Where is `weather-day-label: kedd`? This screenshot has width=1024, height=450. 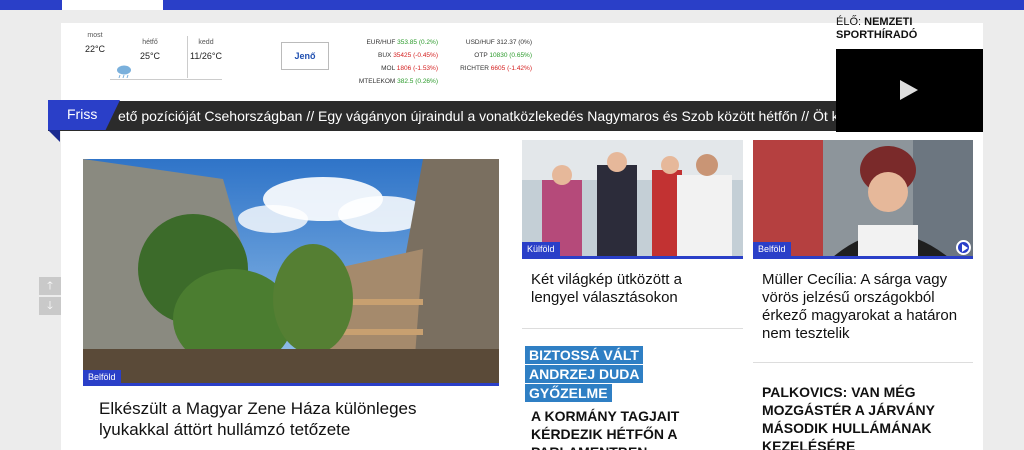 weather-day-label: kedd is located at coordinates (206, 42).